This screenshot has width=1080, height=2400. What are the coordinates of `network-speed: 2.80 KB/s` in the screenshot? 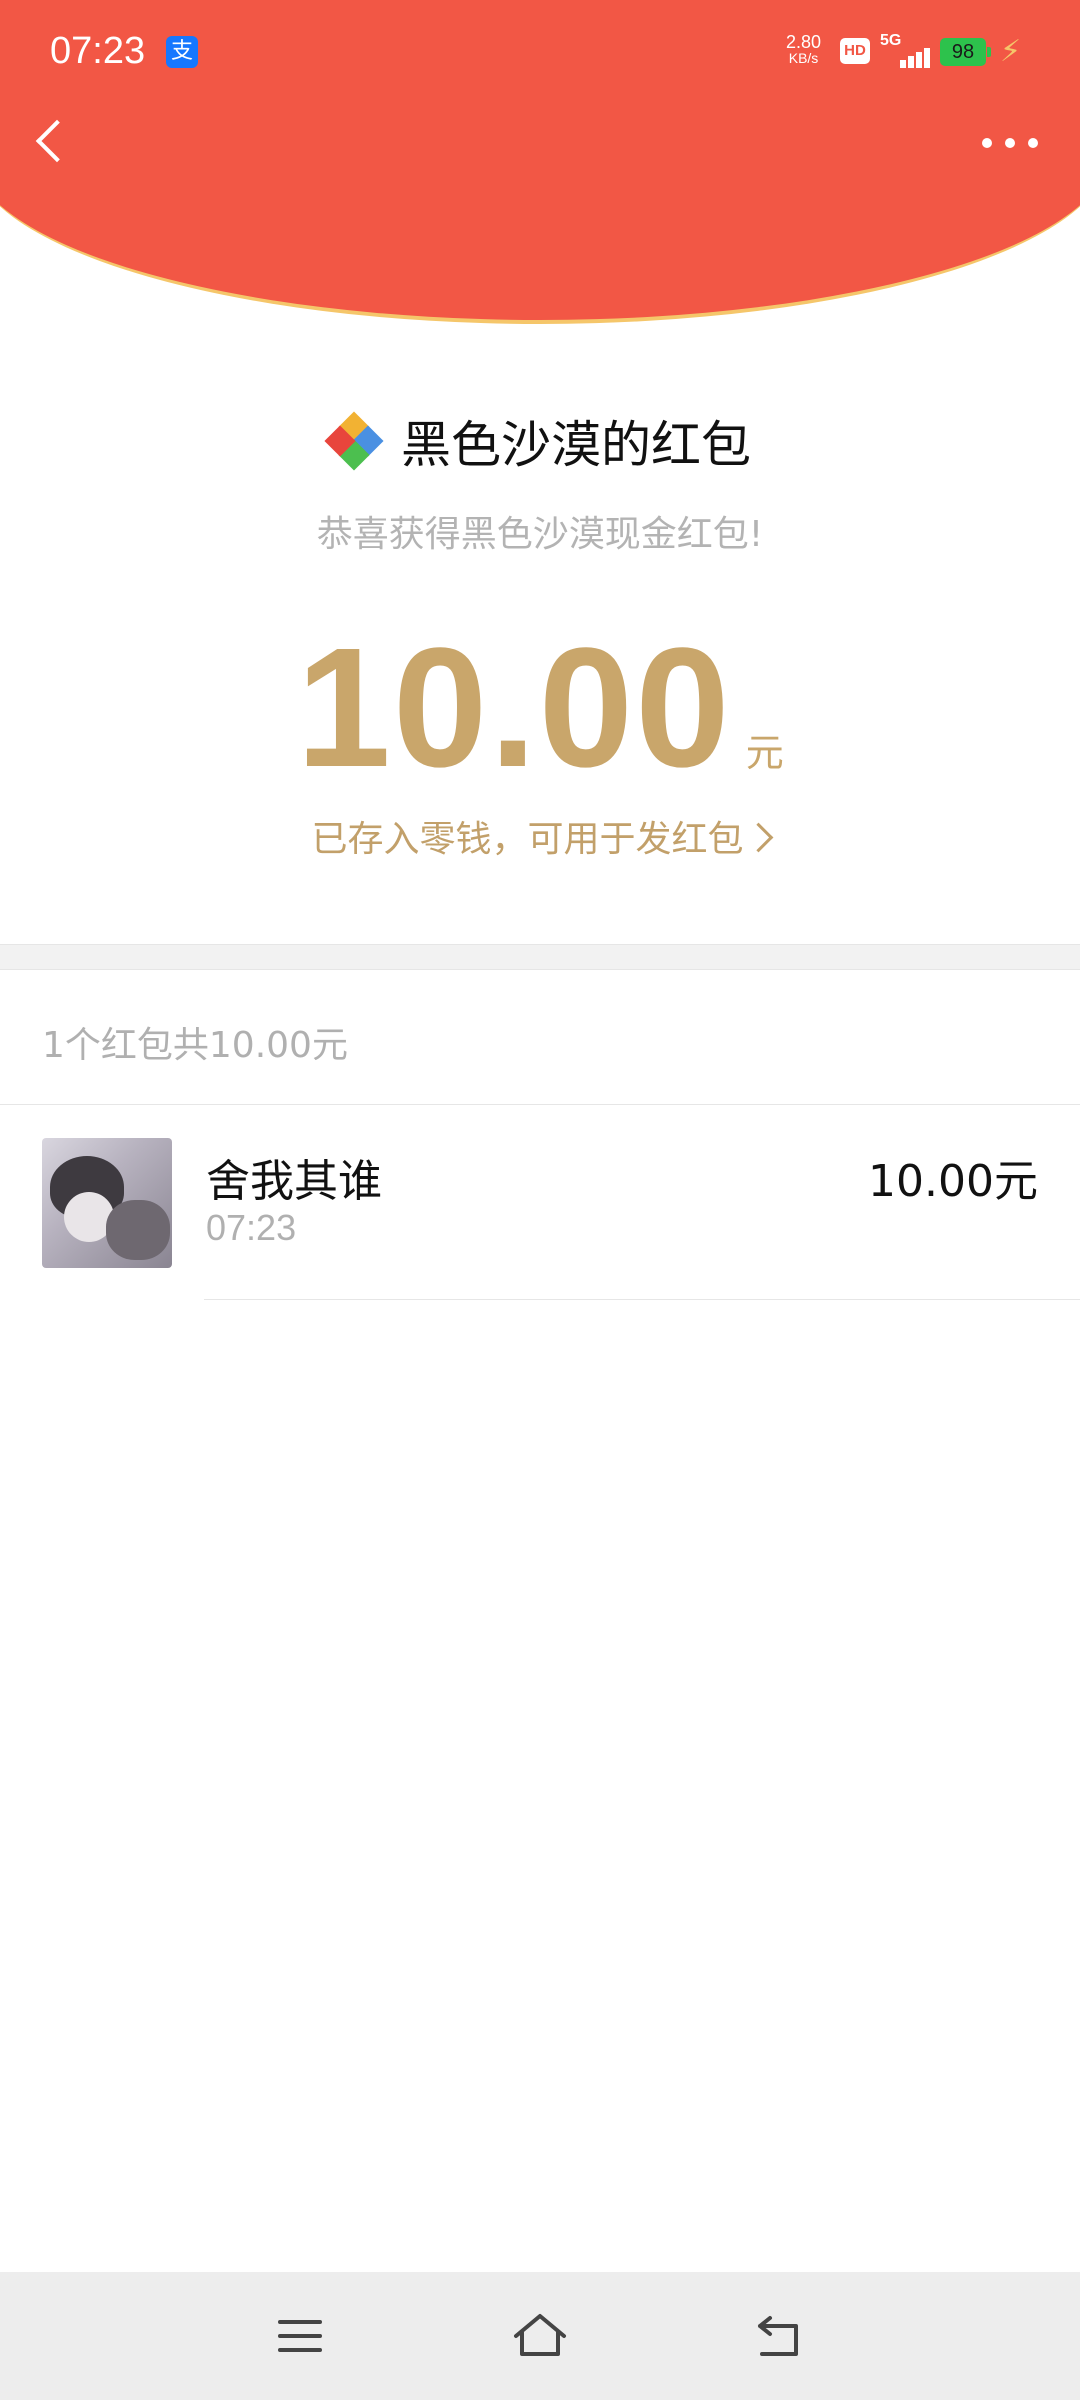 It's located at (804, 49).